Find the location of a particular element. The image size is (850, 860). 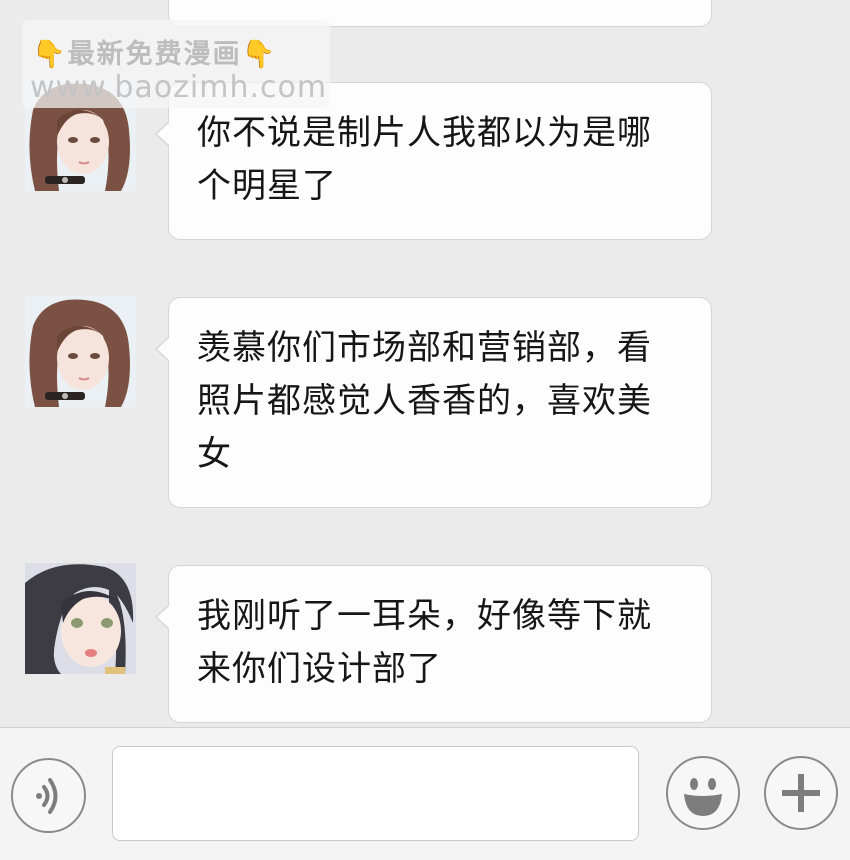

plus-button is located at coordinates (801, 793).